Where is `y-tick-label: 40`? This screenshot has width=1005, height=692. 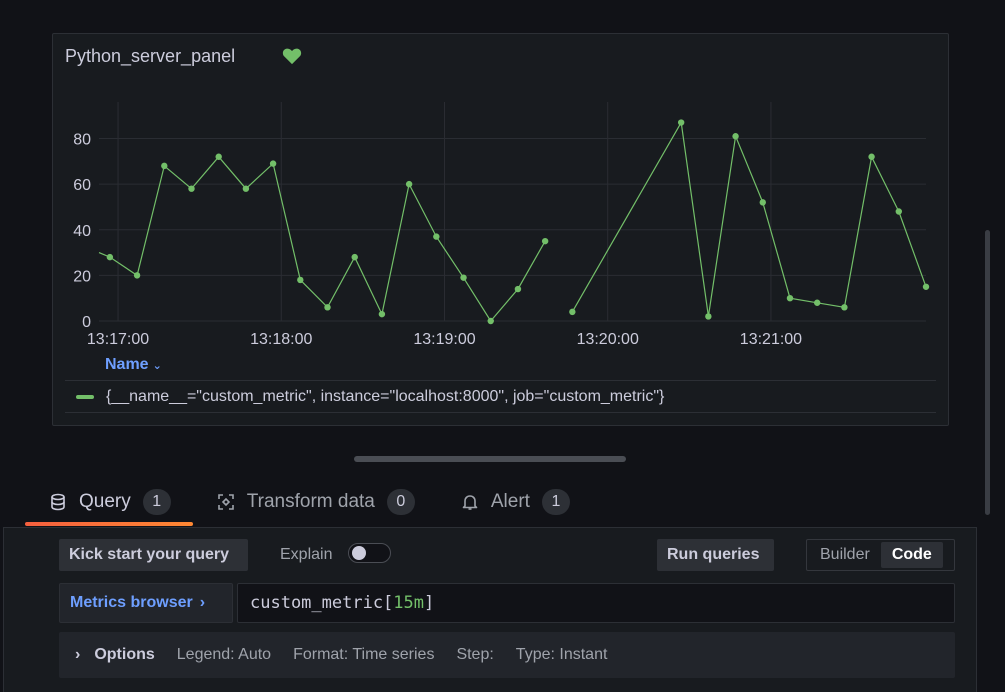
y-tick-label: 40 is located at coordinates (82, 231).